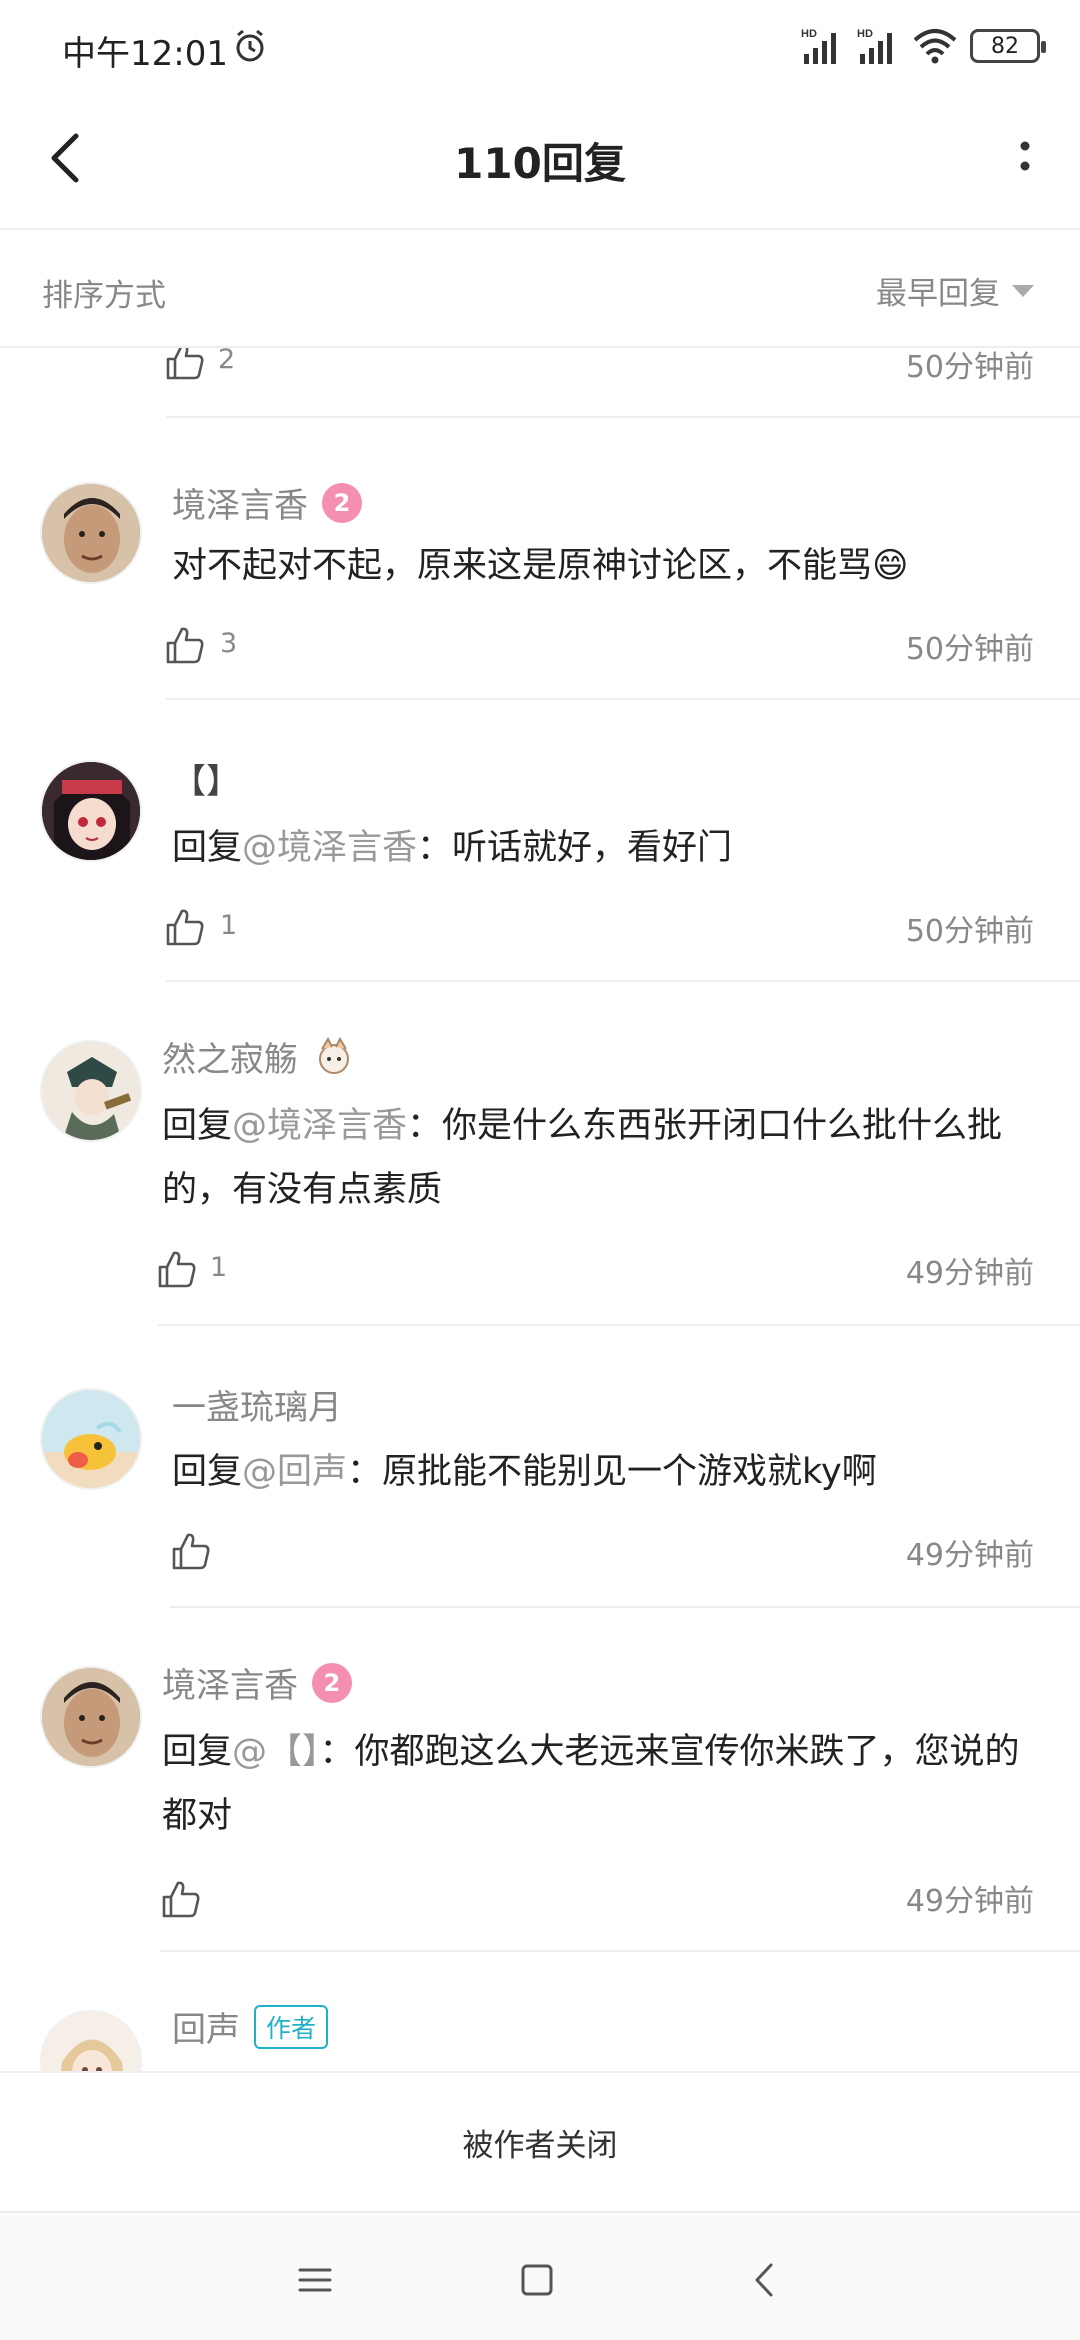 Image resolution: width=1080 pixels, height=2340 pixels. Describe the element at coordinates (818, 46) in the screenshot. I see `signal-icon: HD` at that location.